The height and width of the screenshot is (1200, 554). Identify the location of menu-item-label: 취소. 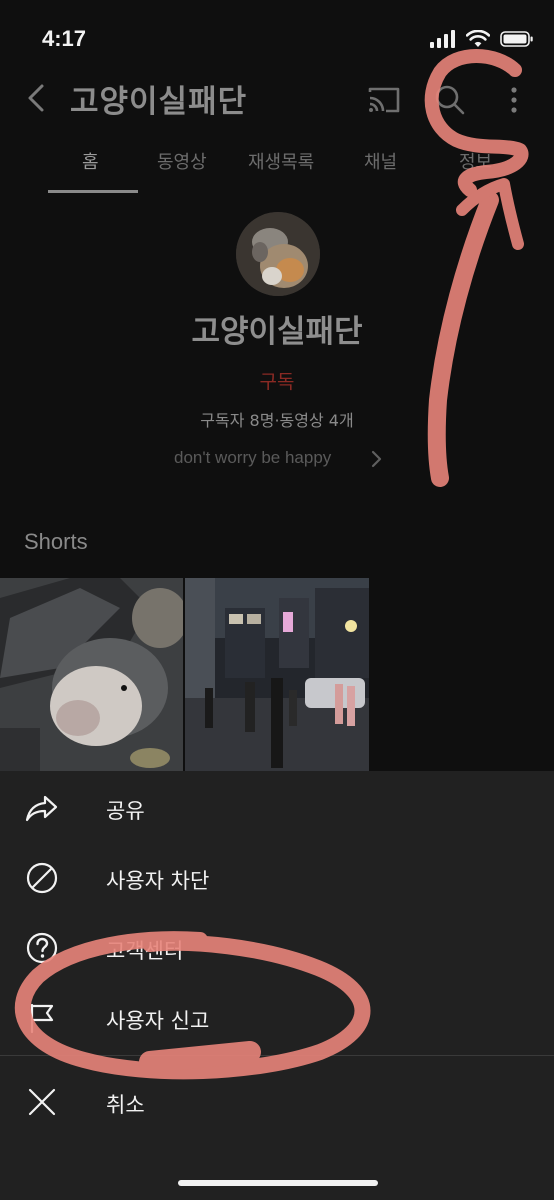
(125, 1105).